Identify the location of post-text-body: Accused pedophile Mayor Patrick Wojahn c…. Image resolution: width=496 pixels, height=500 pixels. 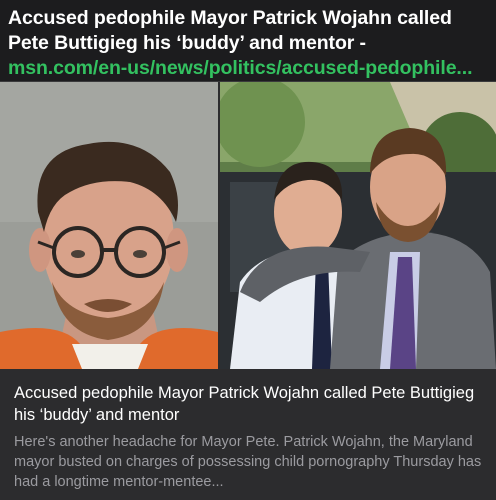
(230, 30).